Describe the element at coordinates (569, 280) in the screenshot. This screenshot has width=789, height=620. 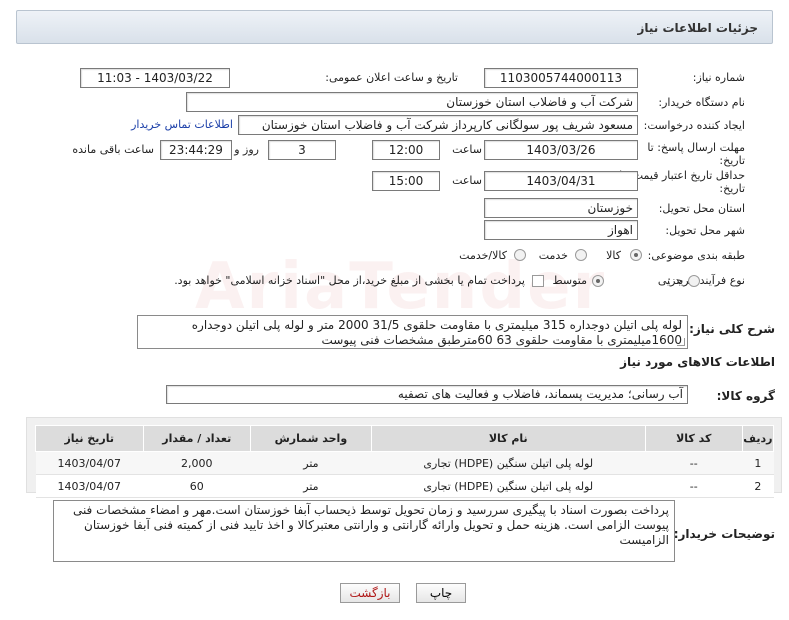
I see `process-option-medium: متوسط` at that location.